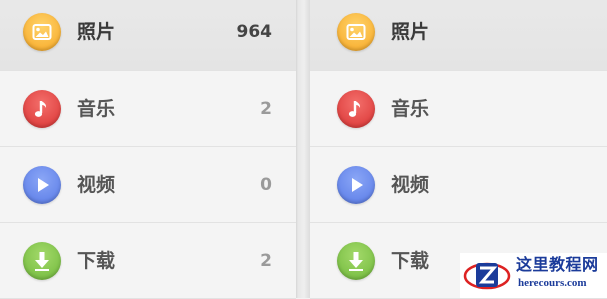 This screenshot has width=607, height=299. What do you see at coordinates (533, 275) in the screenshot?
I see `site-watermark: 这里教程网 herecours.com` at bounding box center [533, 275].